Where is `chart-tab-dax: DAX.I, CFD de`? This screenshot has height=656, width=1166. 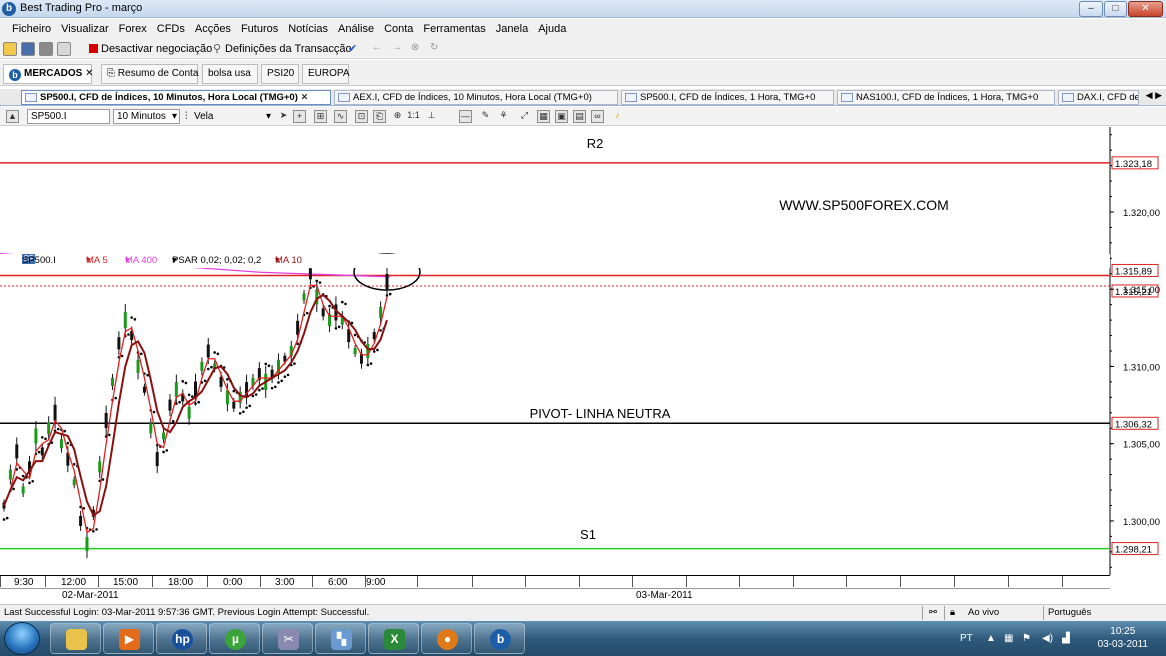 chart-tab-dax: DAX.I, CFD de is located at coordinates (1098, 97).